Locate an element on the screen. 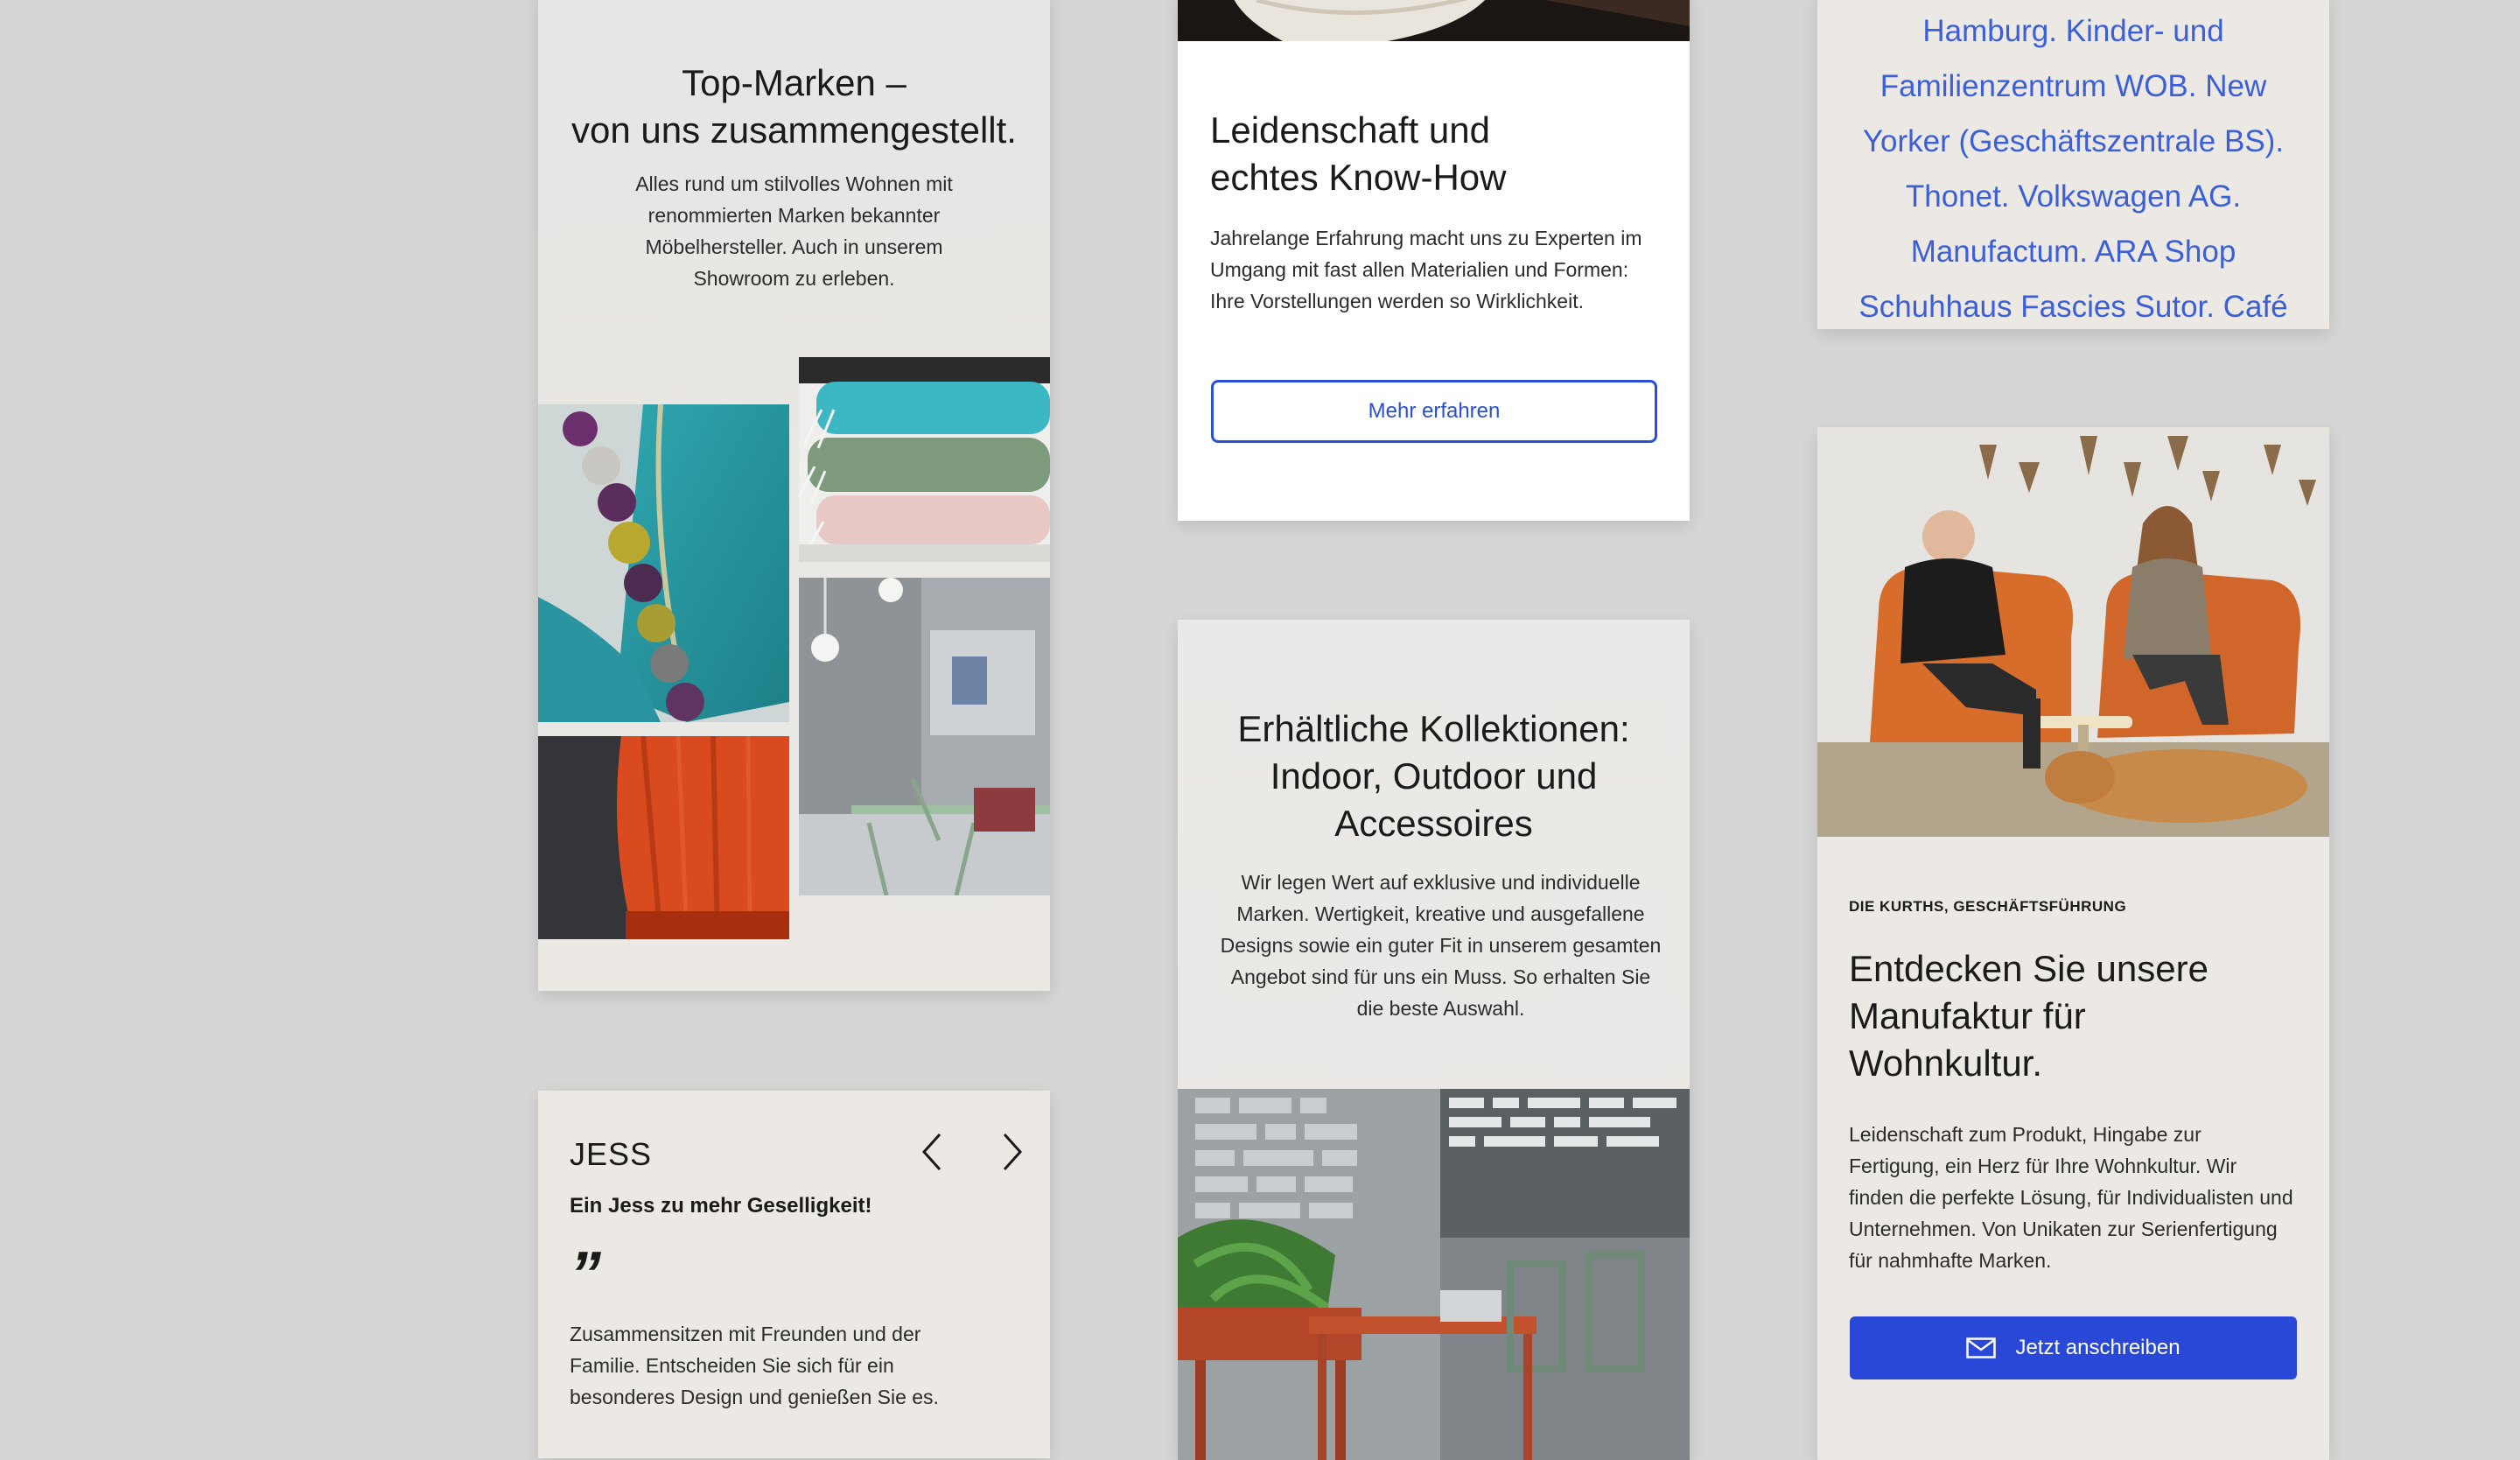  owners-photo is located at coordinates (2073, 632).